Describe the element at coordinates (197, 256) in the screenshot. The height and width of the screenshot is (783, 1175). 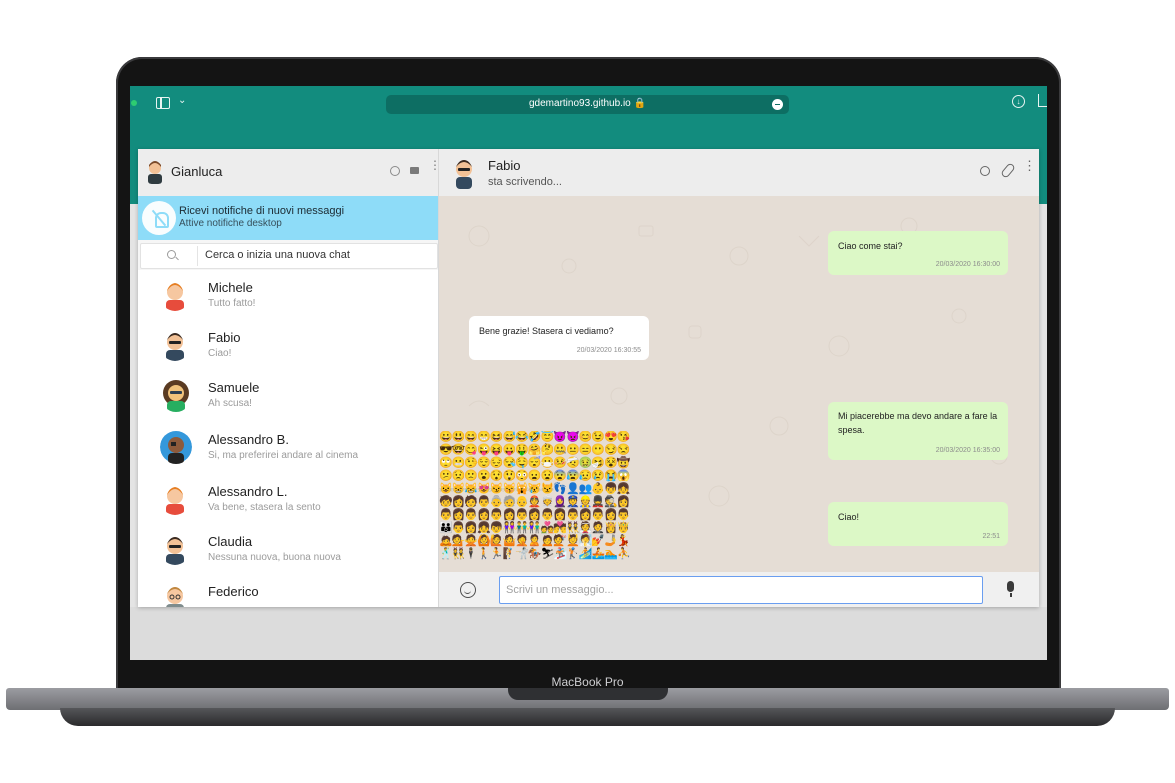
I see `search-divider` at that location.